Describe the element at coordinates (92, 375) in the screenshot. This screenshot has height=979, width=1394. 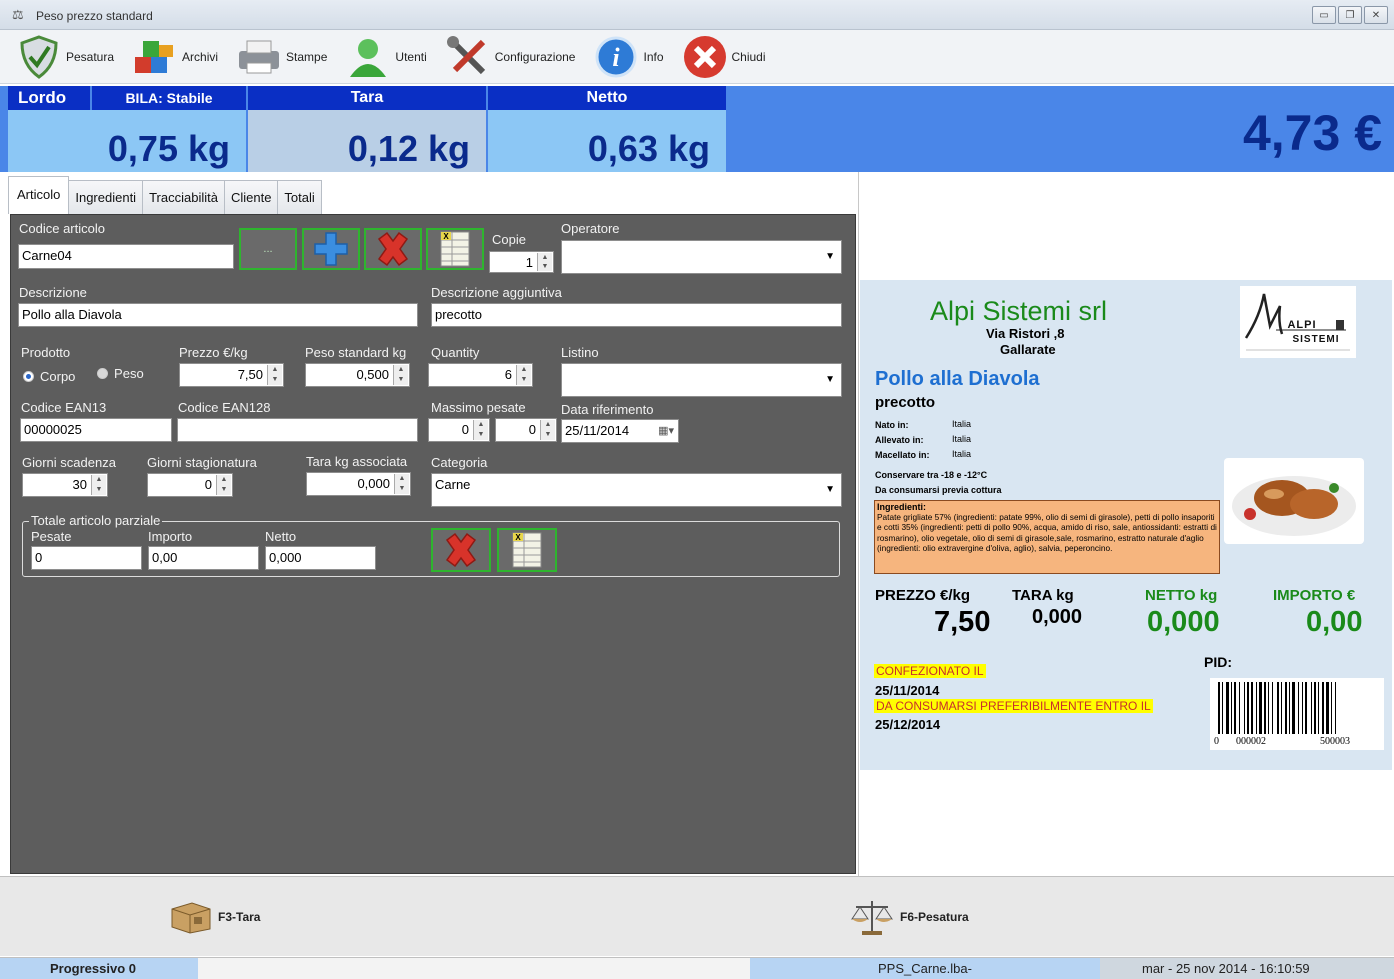
I see `prodotto-radio-group: Corpo Peso` at that location.